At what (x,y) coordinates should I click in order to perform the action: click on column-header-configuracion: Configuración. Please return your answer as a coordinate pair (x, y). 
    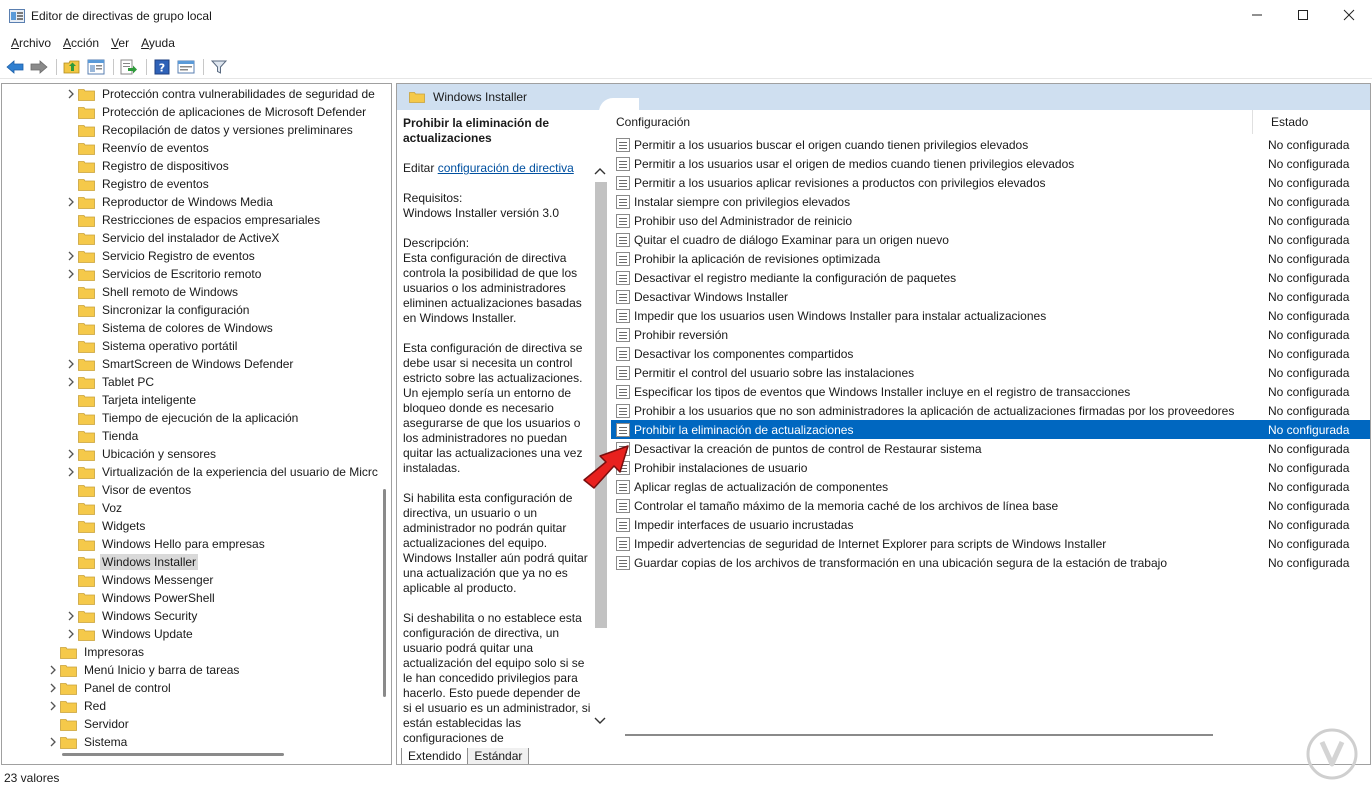
    Looking at the image, I should click on (653, 122).